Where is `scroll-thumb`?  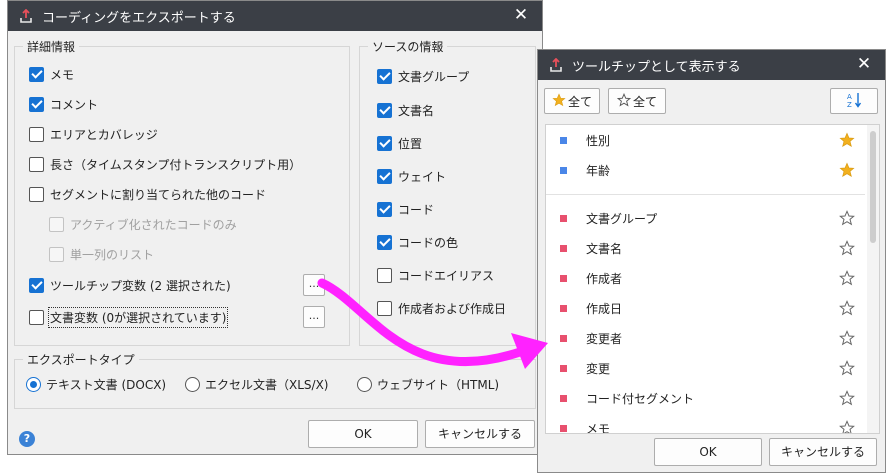 scroll-thumb is located at coordinates (873, 187).